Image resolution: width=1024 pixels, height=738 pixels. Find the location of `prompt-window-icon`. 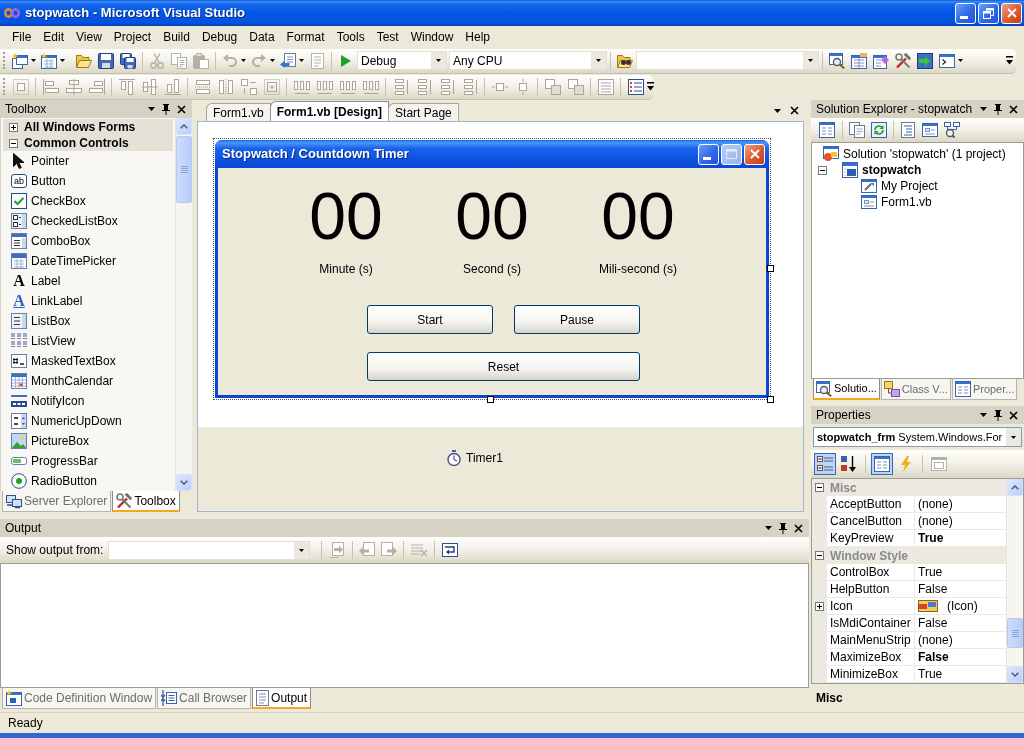

prompt-window-icon is located at coordinates (947, 60).